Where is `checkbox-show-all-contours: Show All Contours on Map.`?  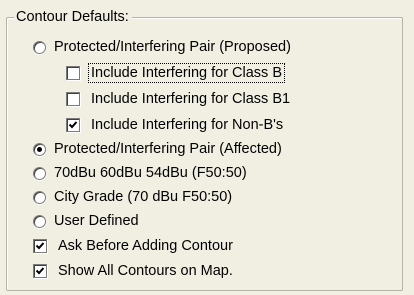 checkbox-show-all-contours: Show All Contours on Map. is located at coordinates (134, 271).